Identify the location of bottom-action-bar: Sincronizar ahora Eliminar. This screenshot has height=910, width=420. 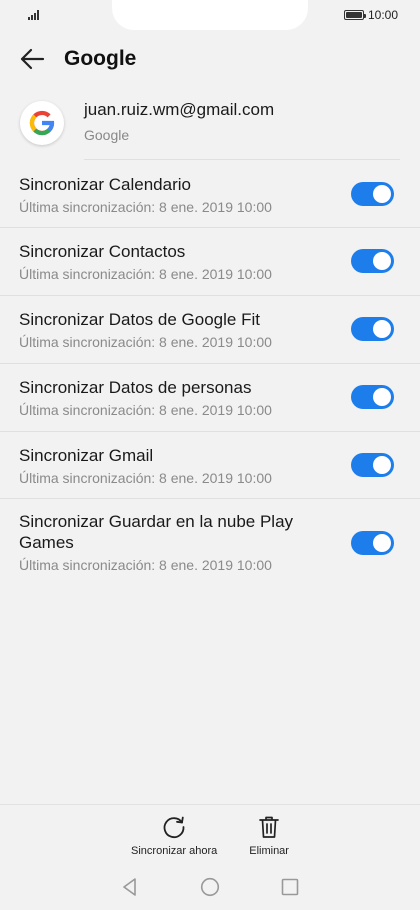
(210, 834).